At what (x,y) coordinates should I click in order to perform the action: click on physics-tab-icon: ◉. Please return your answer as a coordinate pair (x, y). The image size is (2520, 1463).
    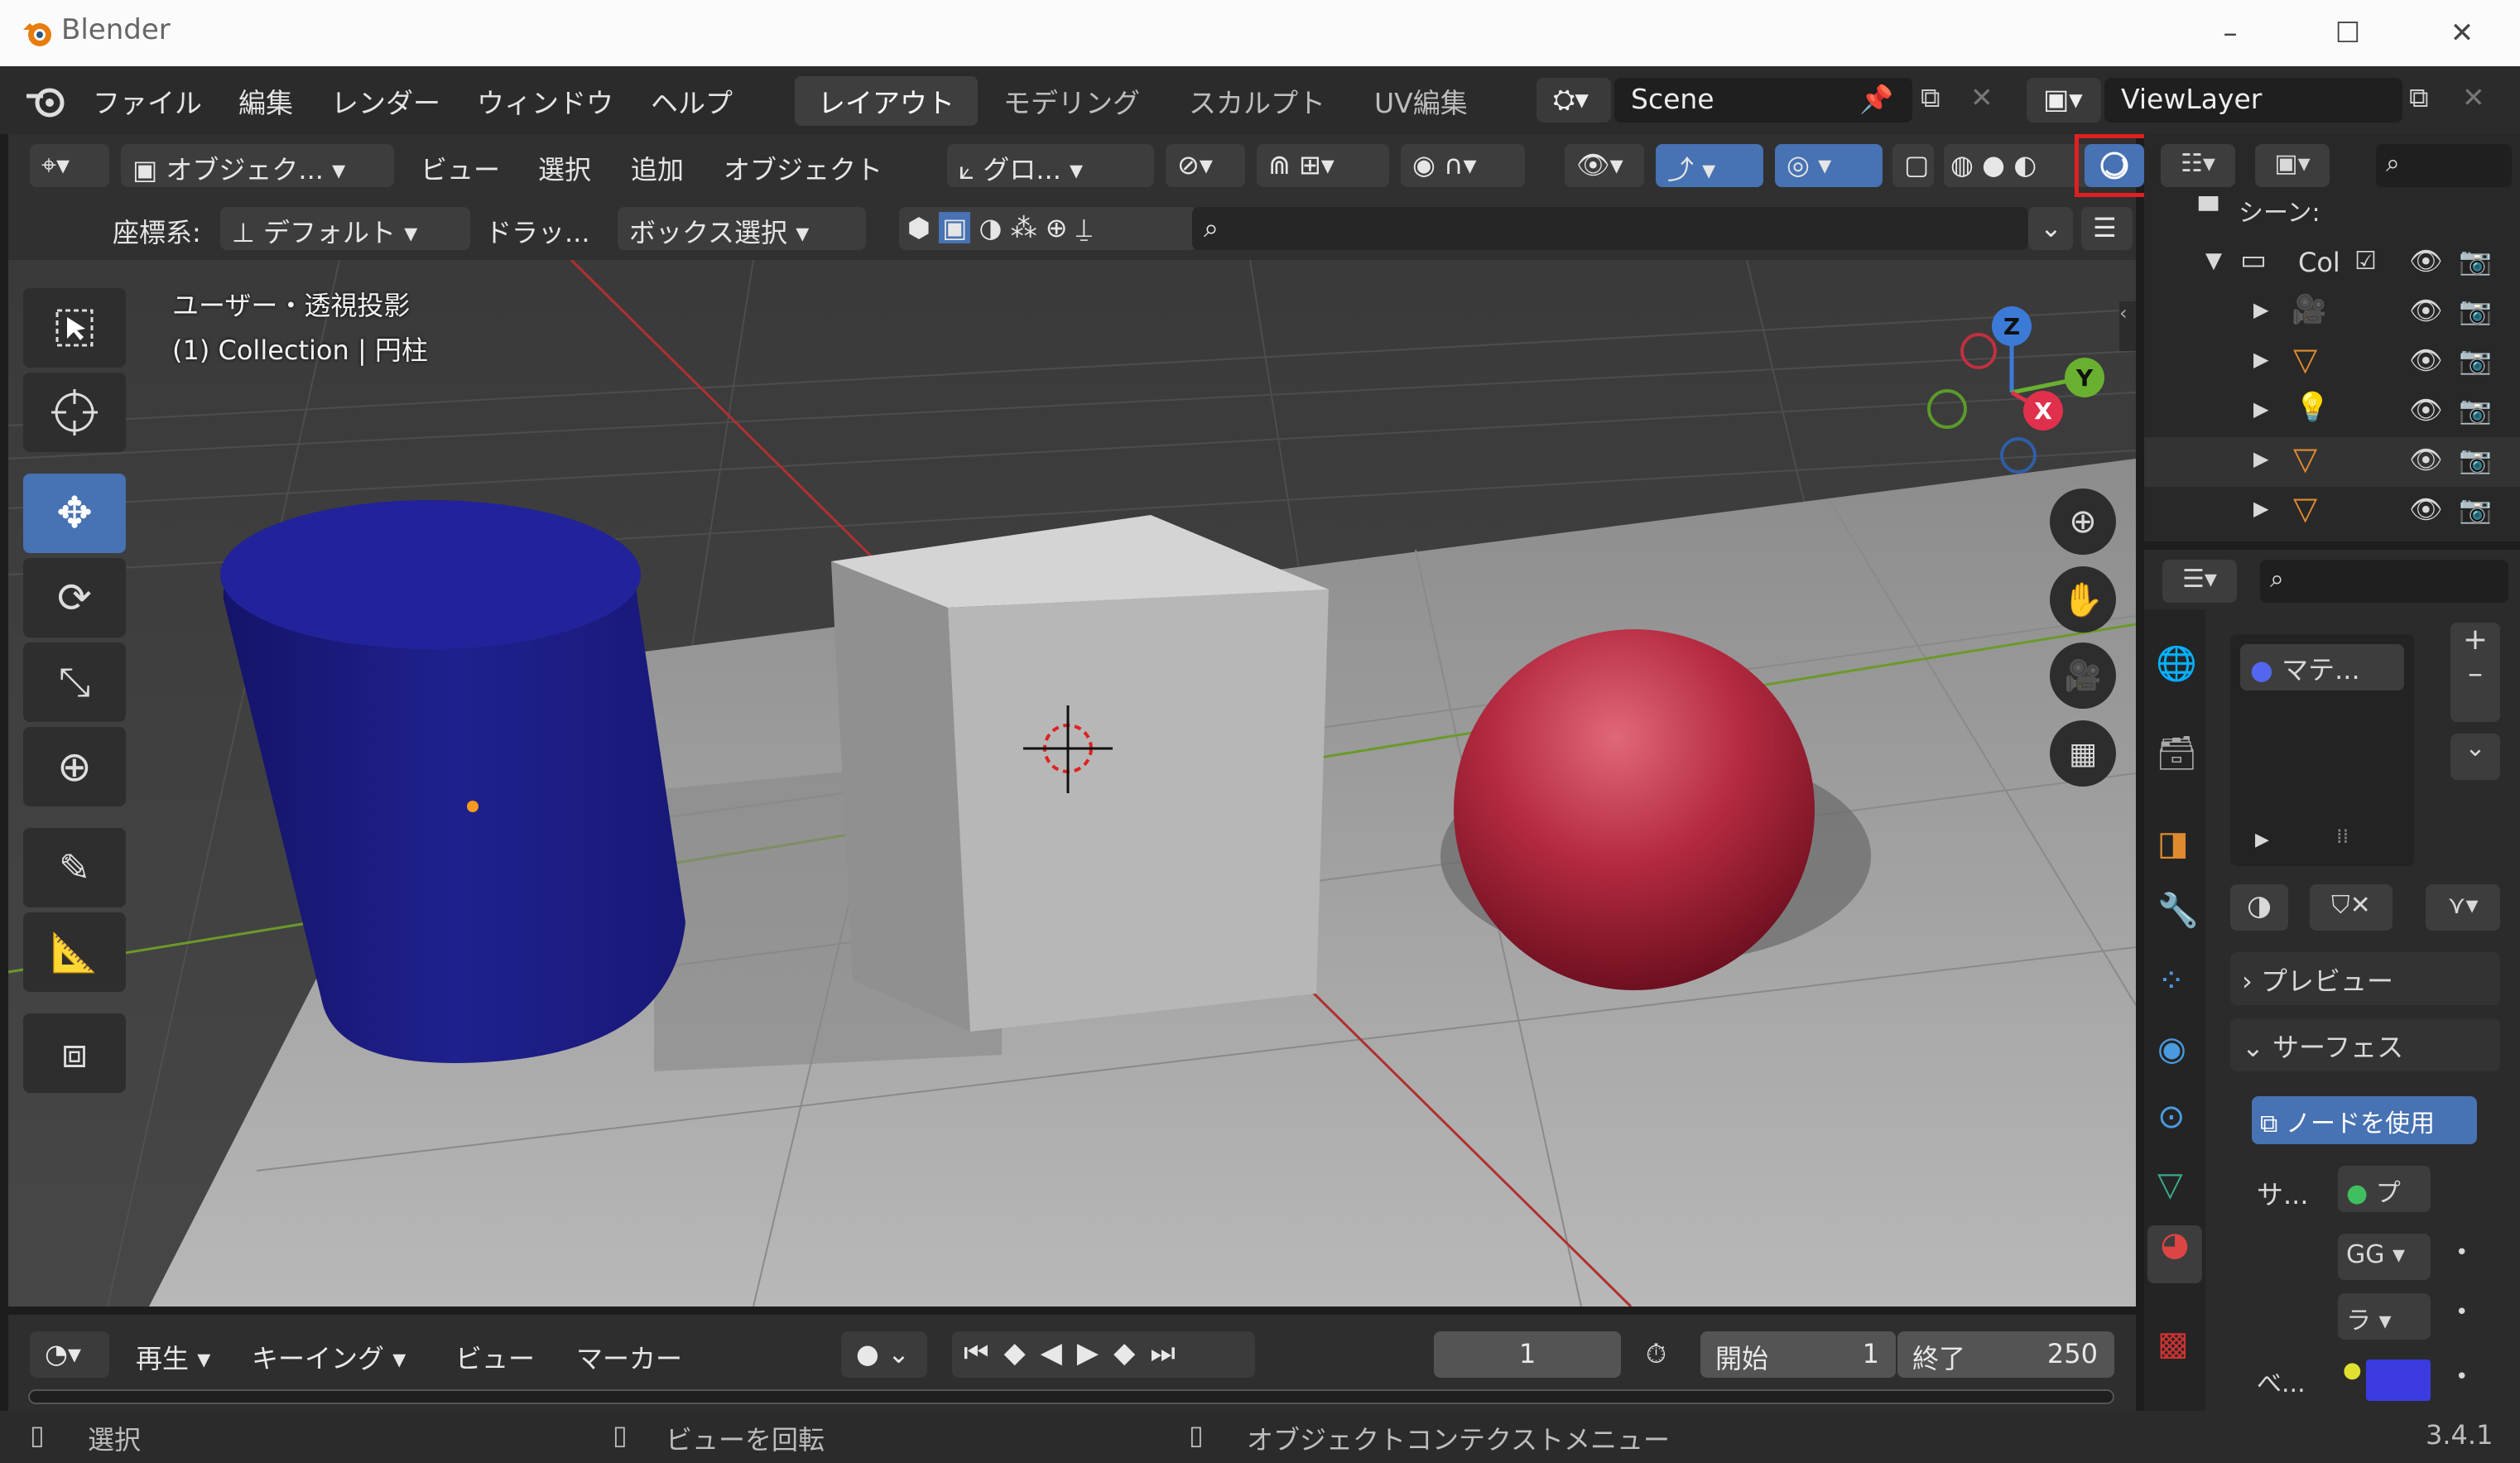
    Looking at the image, I should click on (2171, 1049).